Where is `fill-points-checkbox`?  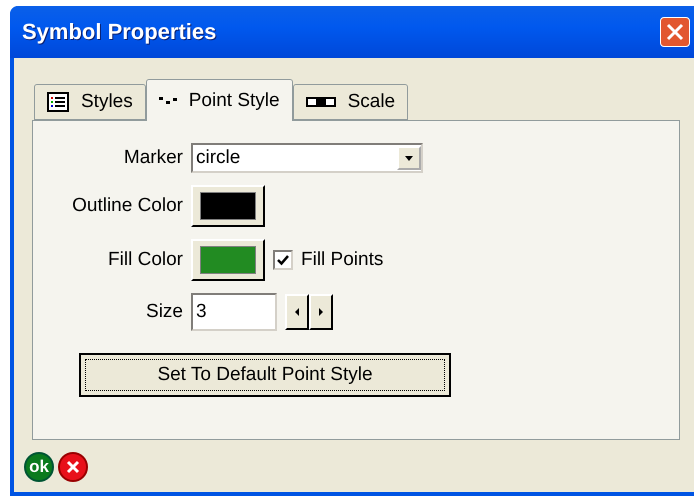
fill-points-checkbox is located at coordinates (283, 260).